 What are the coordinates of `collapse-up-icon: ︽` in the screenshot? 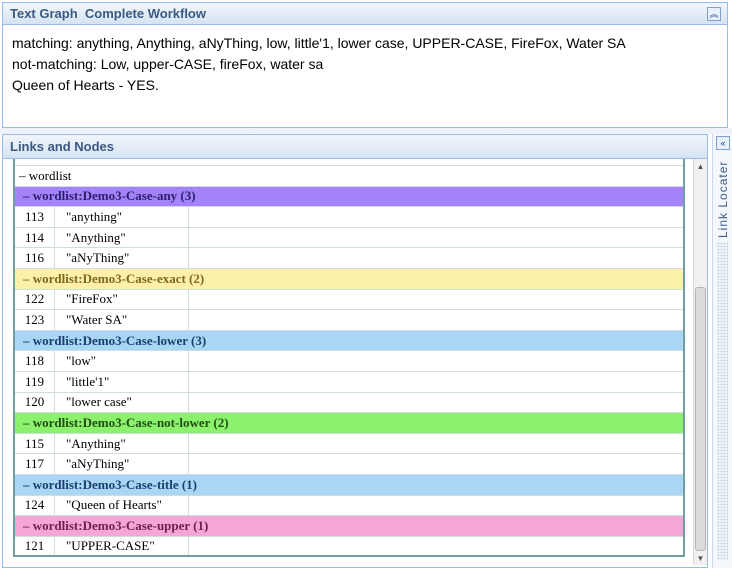 It's located at (714, 14).